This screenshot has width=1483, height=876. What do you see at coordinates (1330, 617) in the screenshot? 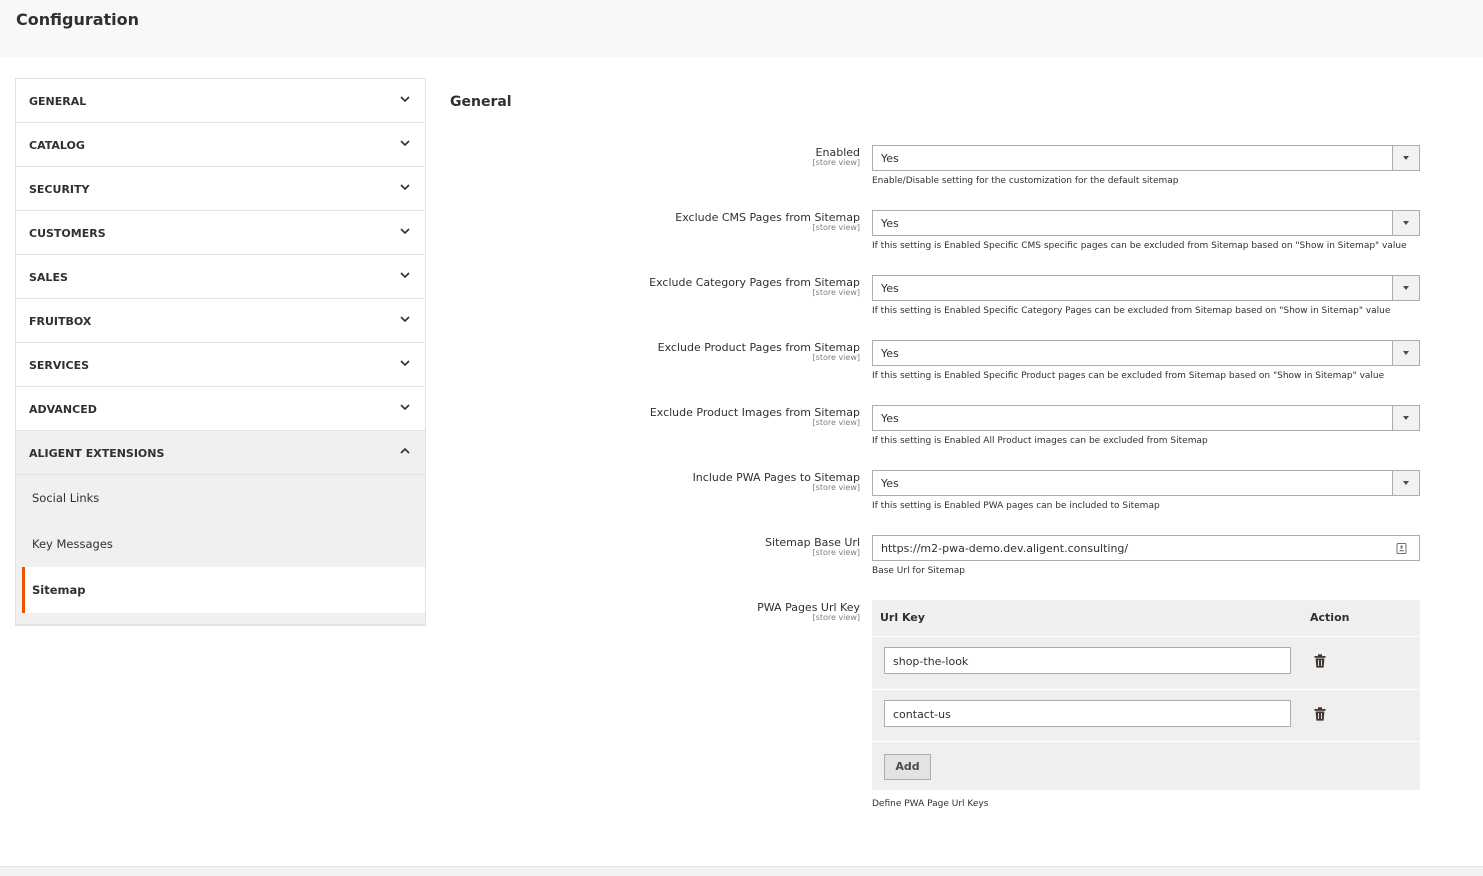
I see `column-header-action: Action` at bounding box center [1330, 617].